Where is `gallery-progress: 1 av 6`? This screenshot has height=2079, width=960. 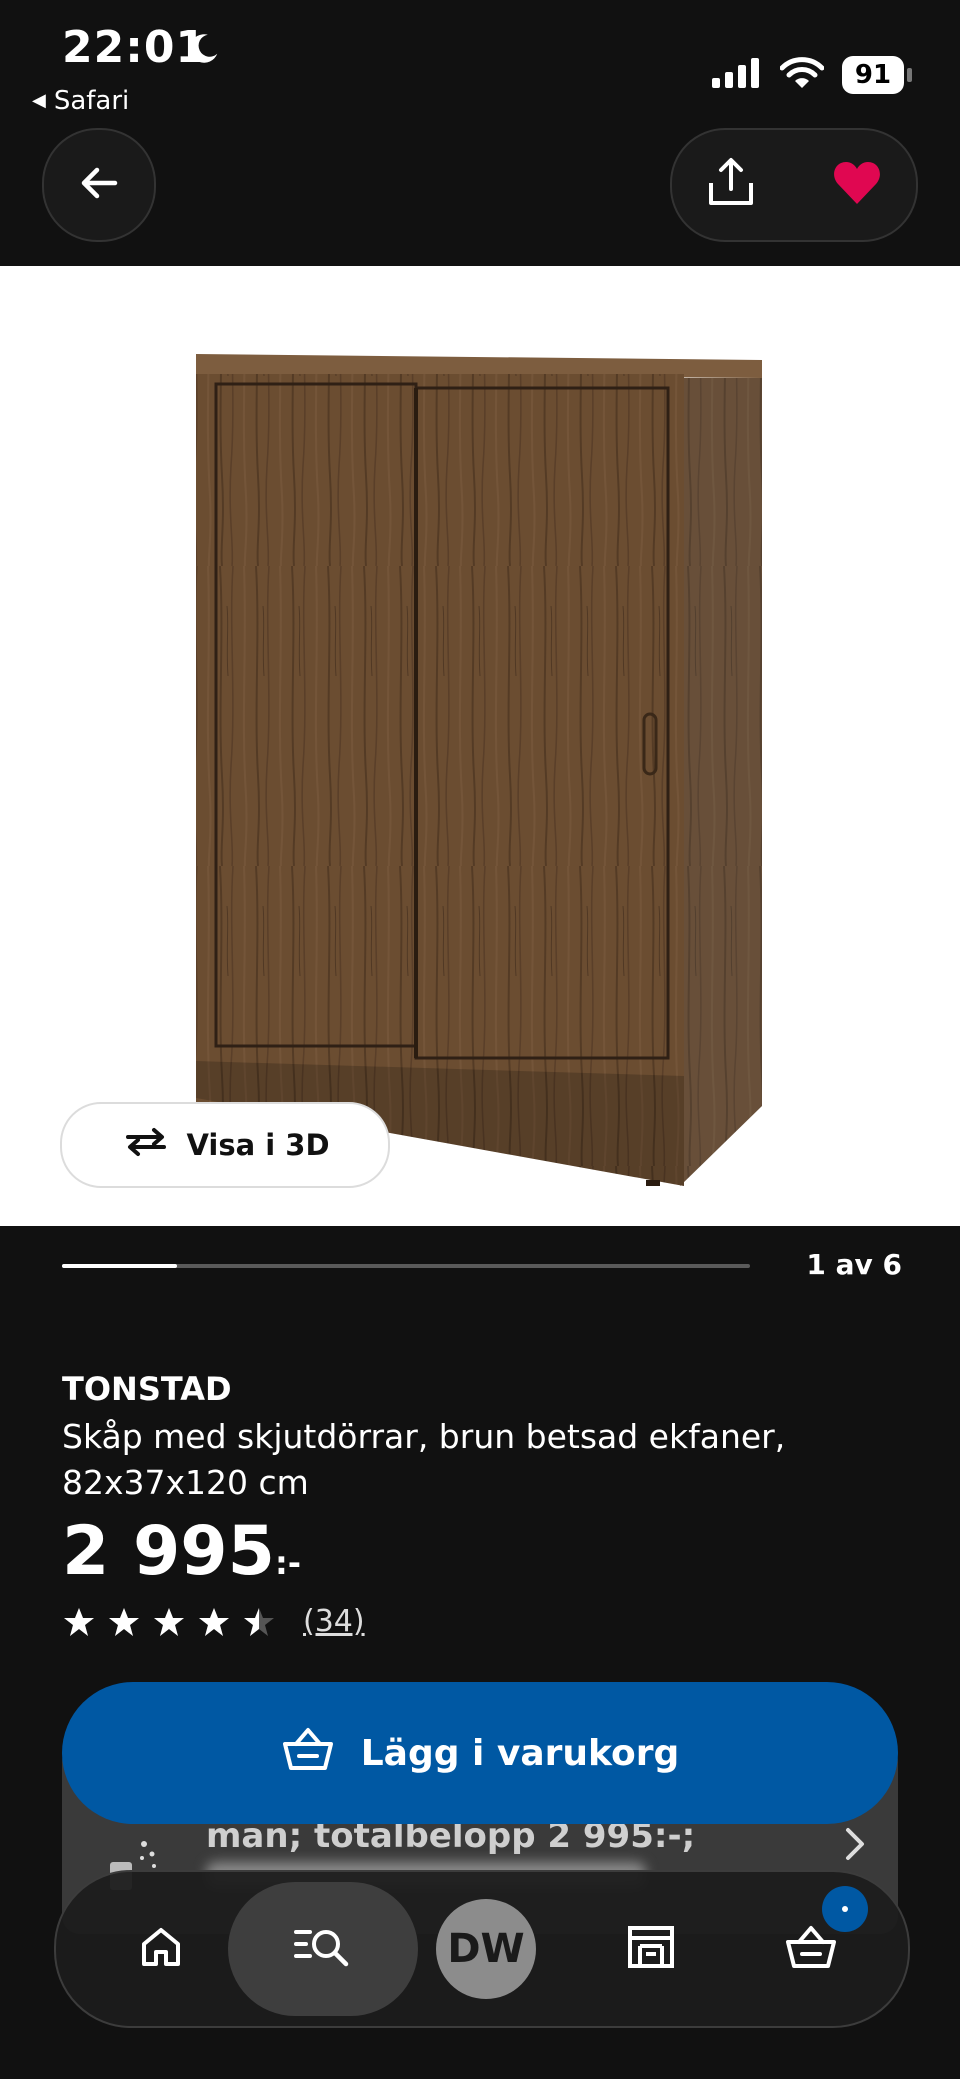
gallery-progress: 1 av 6 is located at coordinates (482, 1268).